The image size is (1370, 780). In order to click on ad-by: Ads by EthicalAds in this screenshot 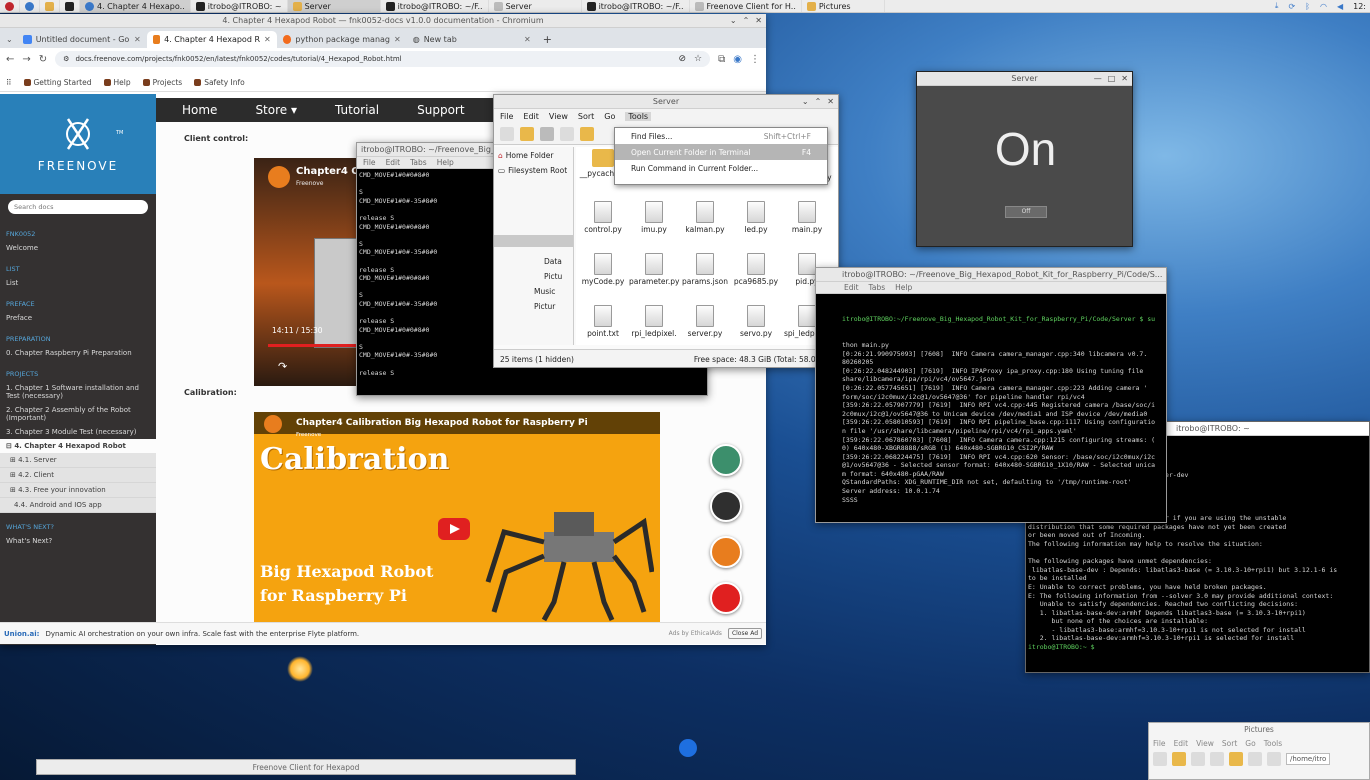, I will do `click(695, 633)`.